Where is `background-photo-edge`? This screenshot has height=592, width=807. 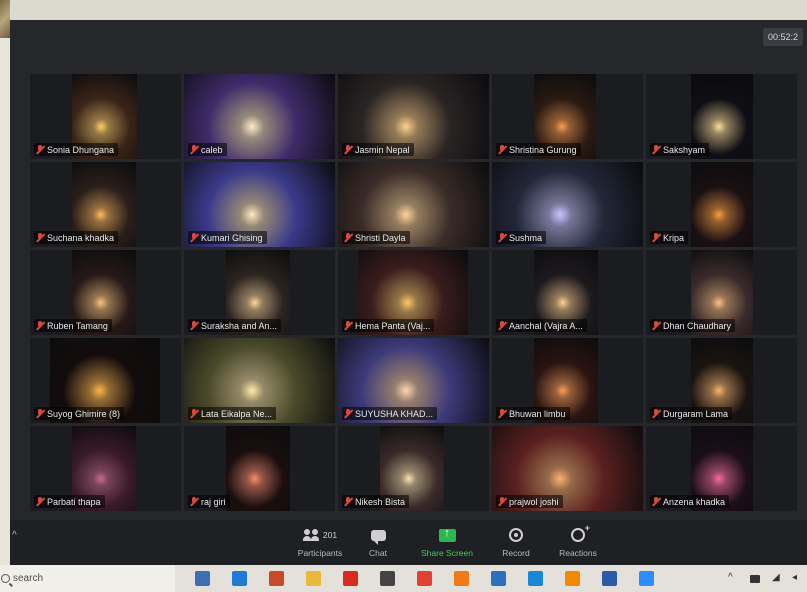
background-photo-edge is located at coordinates (5, 19).